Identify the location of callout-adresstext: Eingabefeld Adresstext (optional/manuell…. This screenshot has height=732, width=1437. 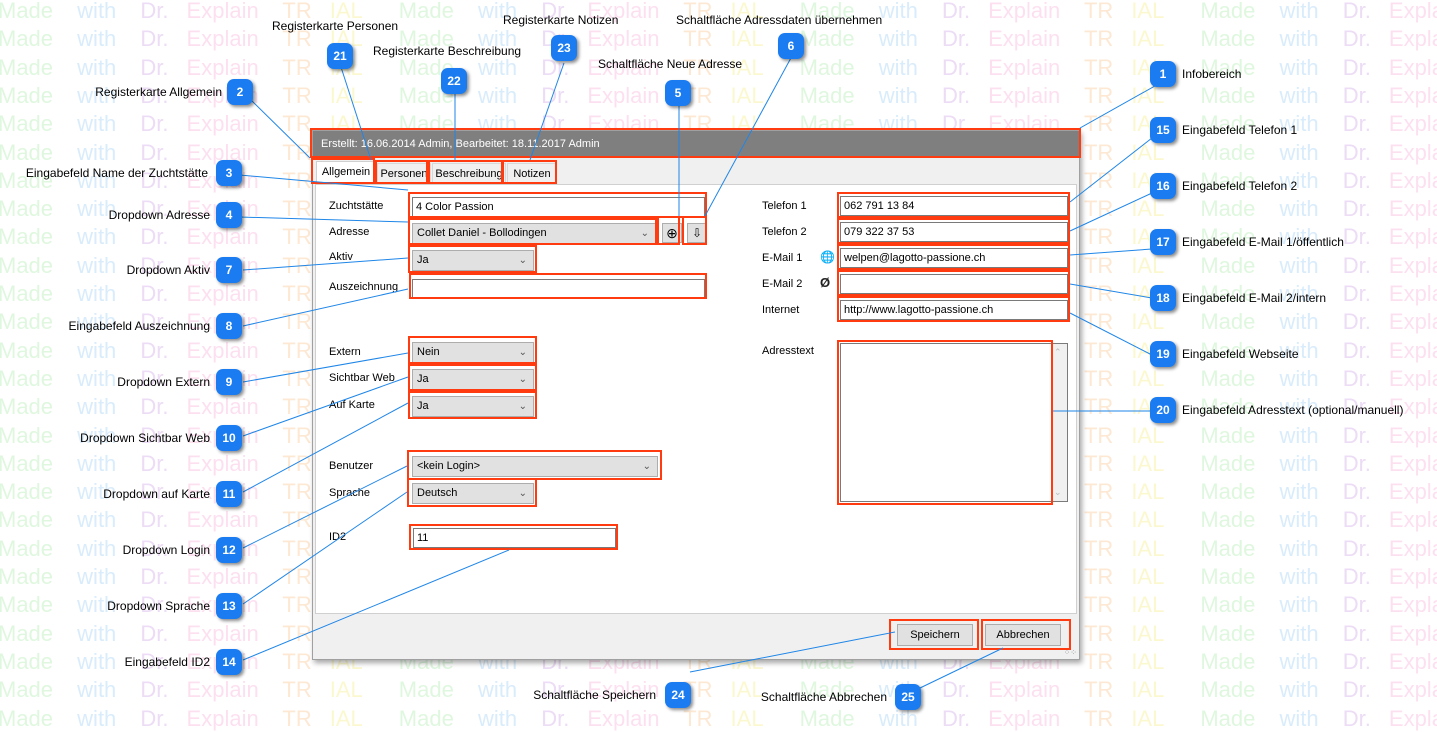
(1293, 410).